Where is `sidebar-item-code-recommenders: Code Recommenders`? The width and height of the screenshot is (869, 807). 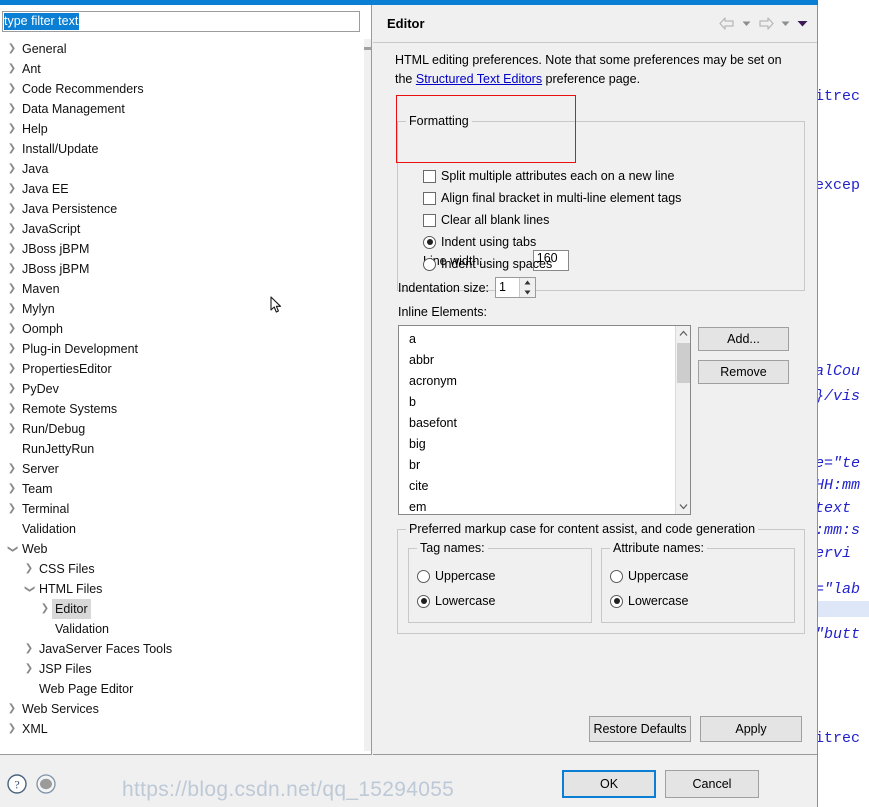
sidebar-item-code-recommenders: Code Recommenders is located at coordinates (182, 89).